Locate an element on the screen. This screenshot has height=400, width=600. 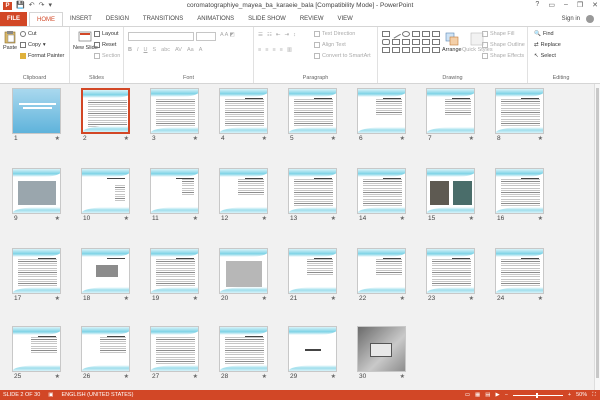
help-icon: ? is located at coordinates (537, 5).